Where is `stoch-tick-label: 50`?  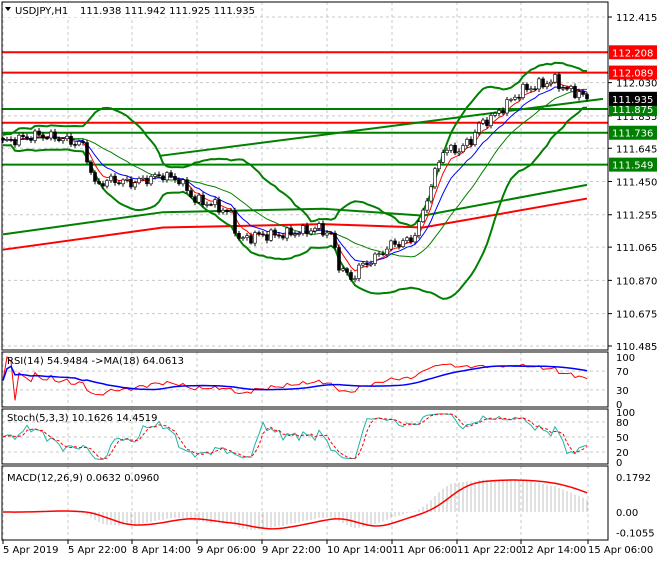
stoch-tick-label: 50 is located at coordinates (622, 438).